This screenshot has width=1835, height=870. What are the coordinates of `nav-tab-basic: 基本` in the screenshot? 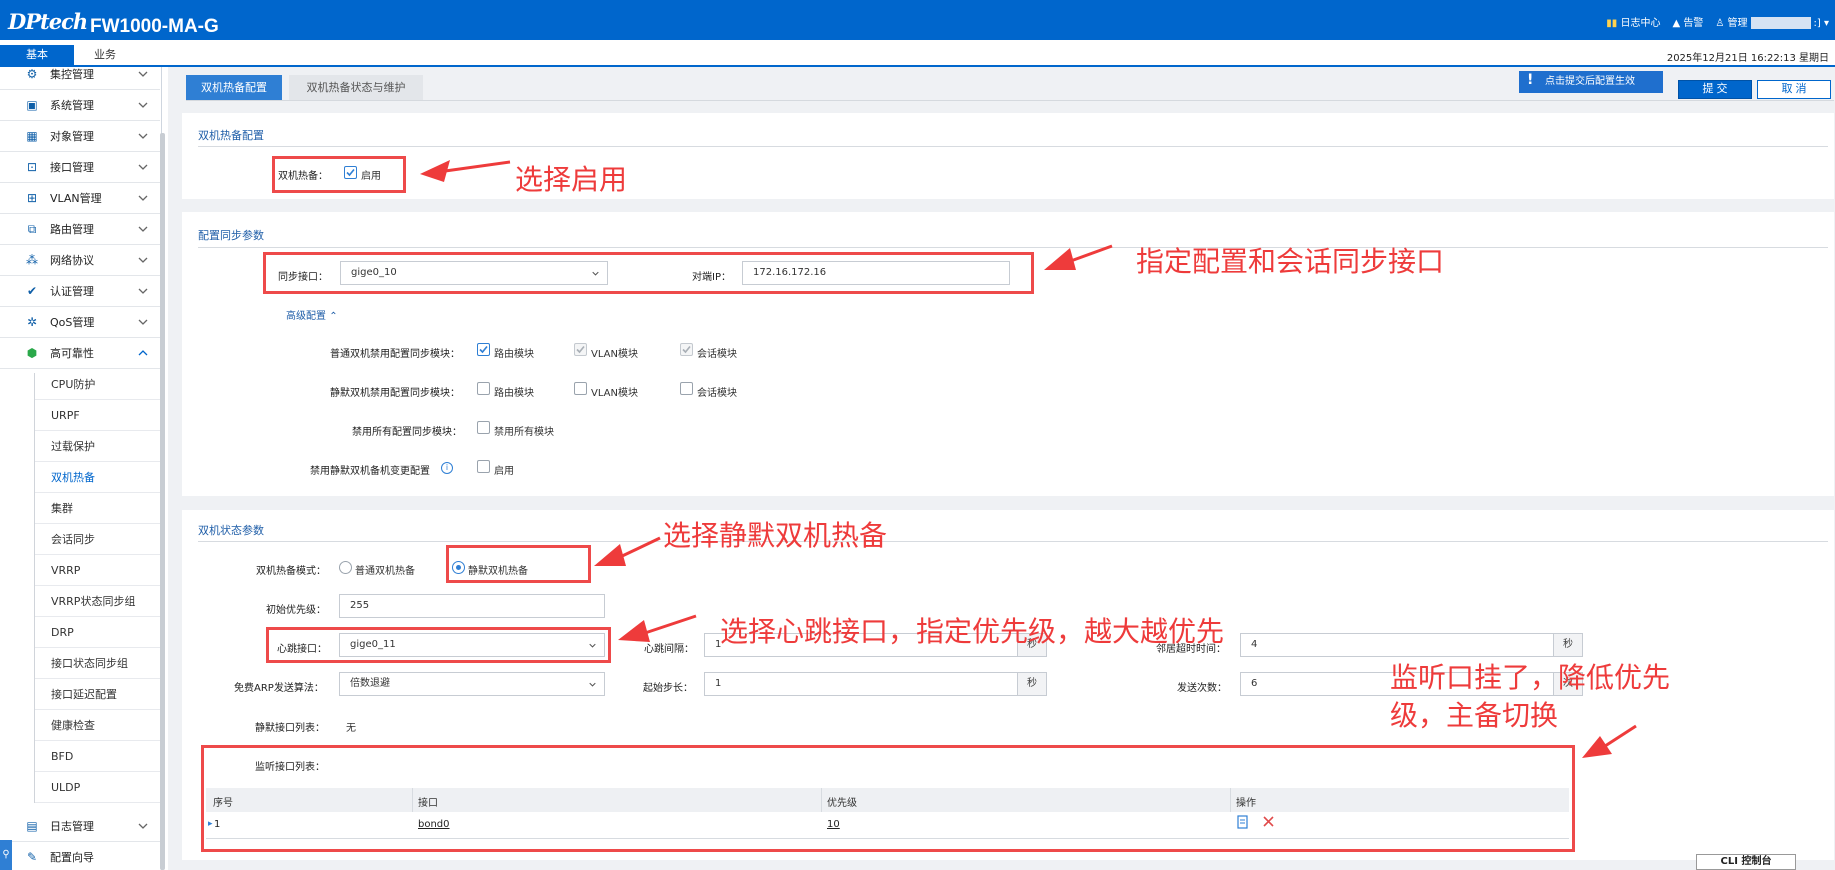 It's located at (37, 56).